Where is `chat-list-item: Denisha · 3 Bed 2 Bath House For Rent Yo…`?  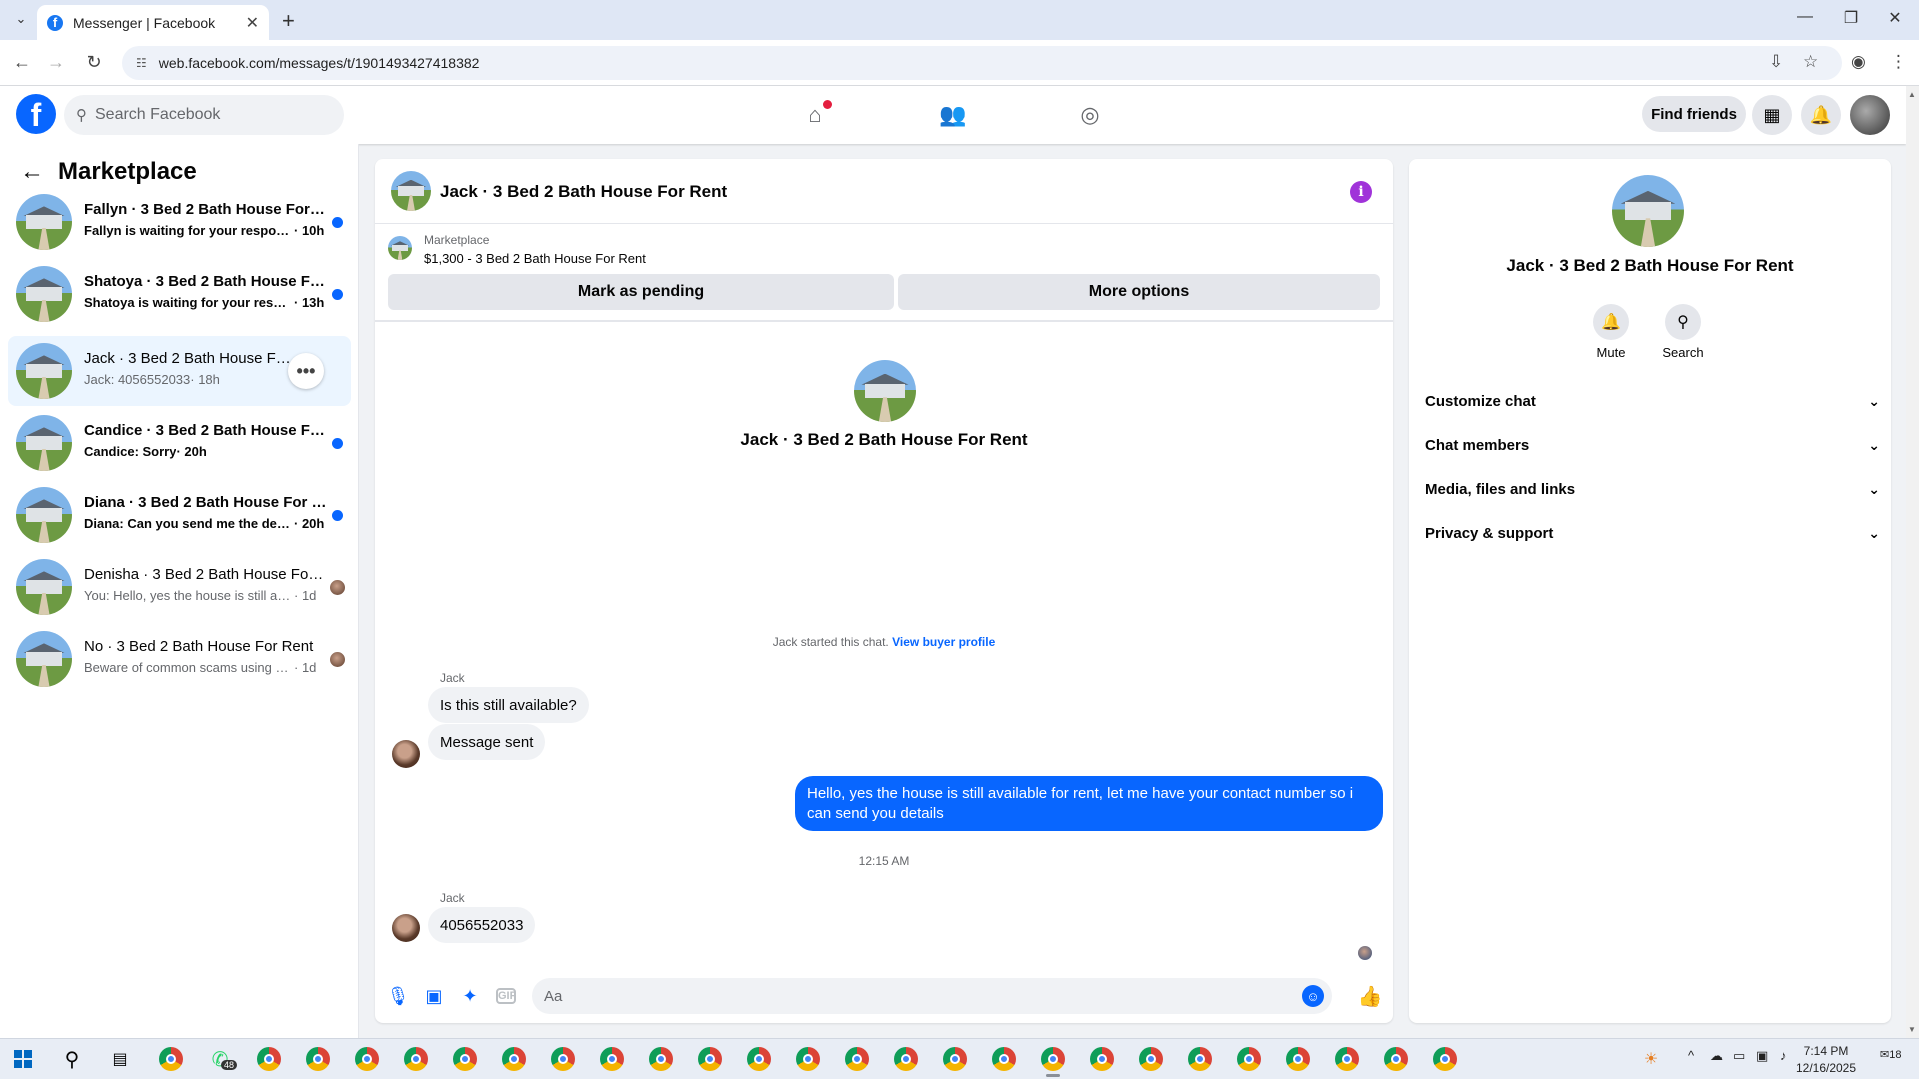 chat-list-item: Denisha · 3 Bed 2 Bath House For Rent Yo… is located at coordinates (179, 587).